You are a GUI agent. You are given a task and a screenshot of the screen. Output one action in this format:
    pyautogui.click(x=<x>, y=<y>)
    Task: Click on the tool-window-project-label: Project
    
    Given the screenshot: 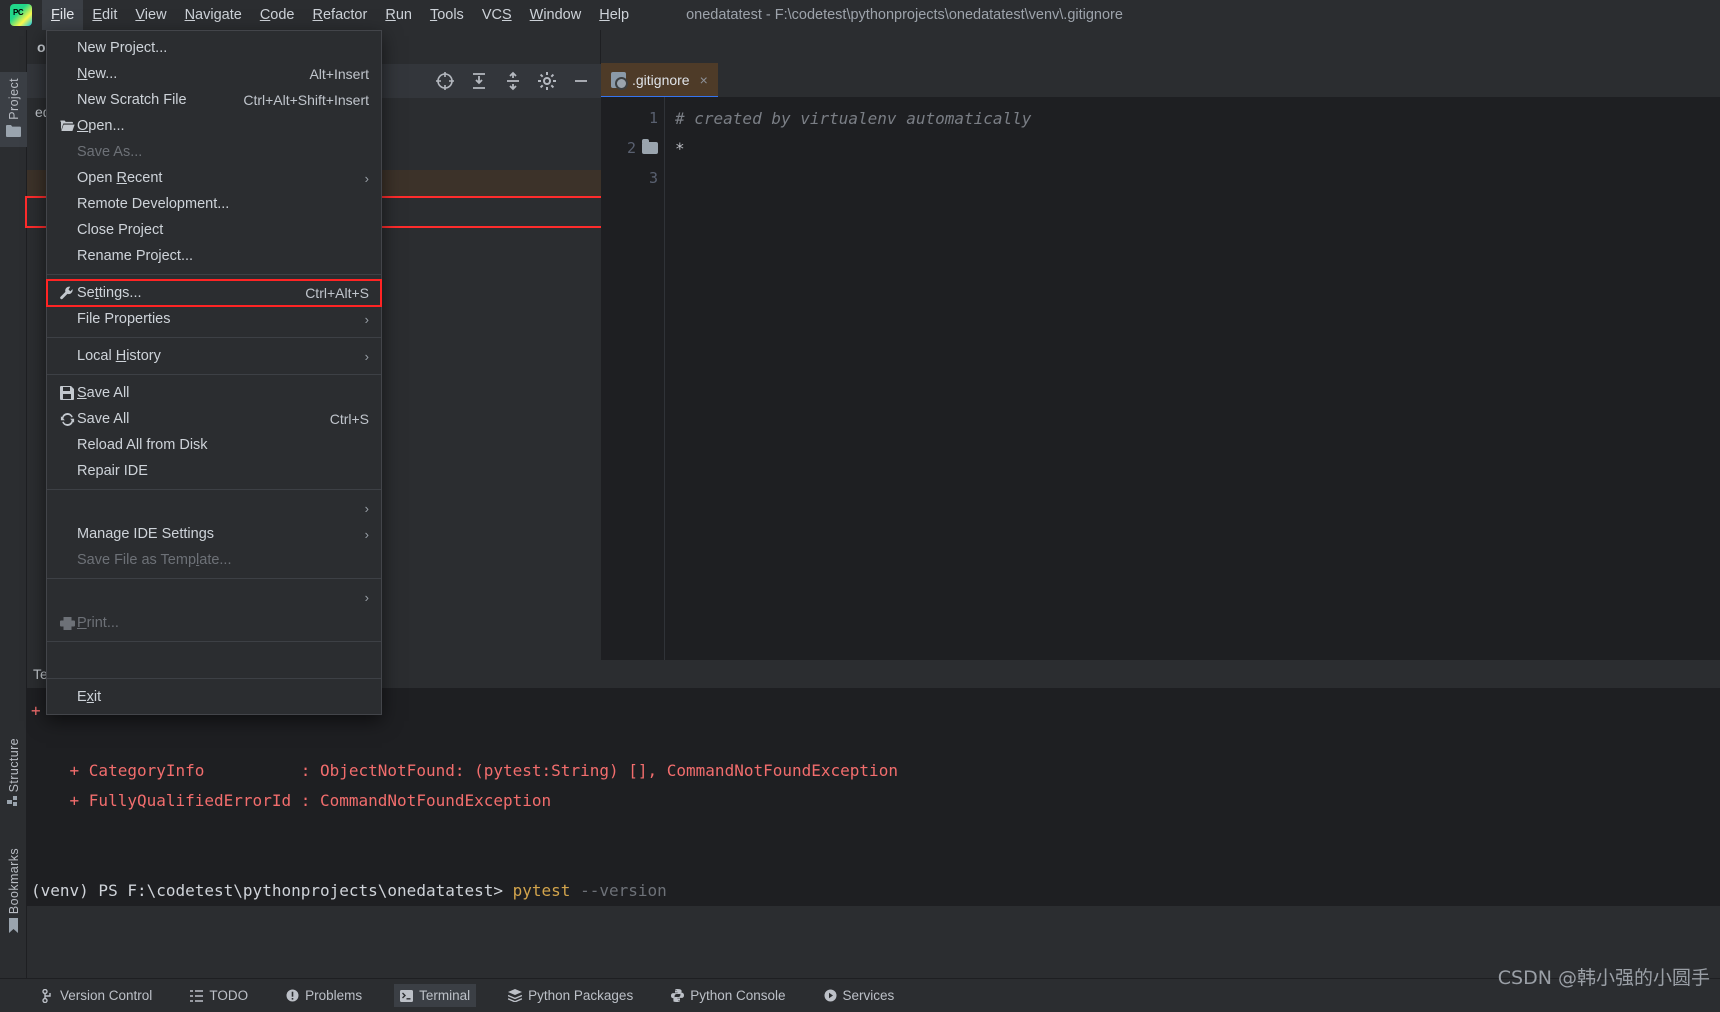 What is the action you would take?
    pyautogui.click(x=13, y=99)
    